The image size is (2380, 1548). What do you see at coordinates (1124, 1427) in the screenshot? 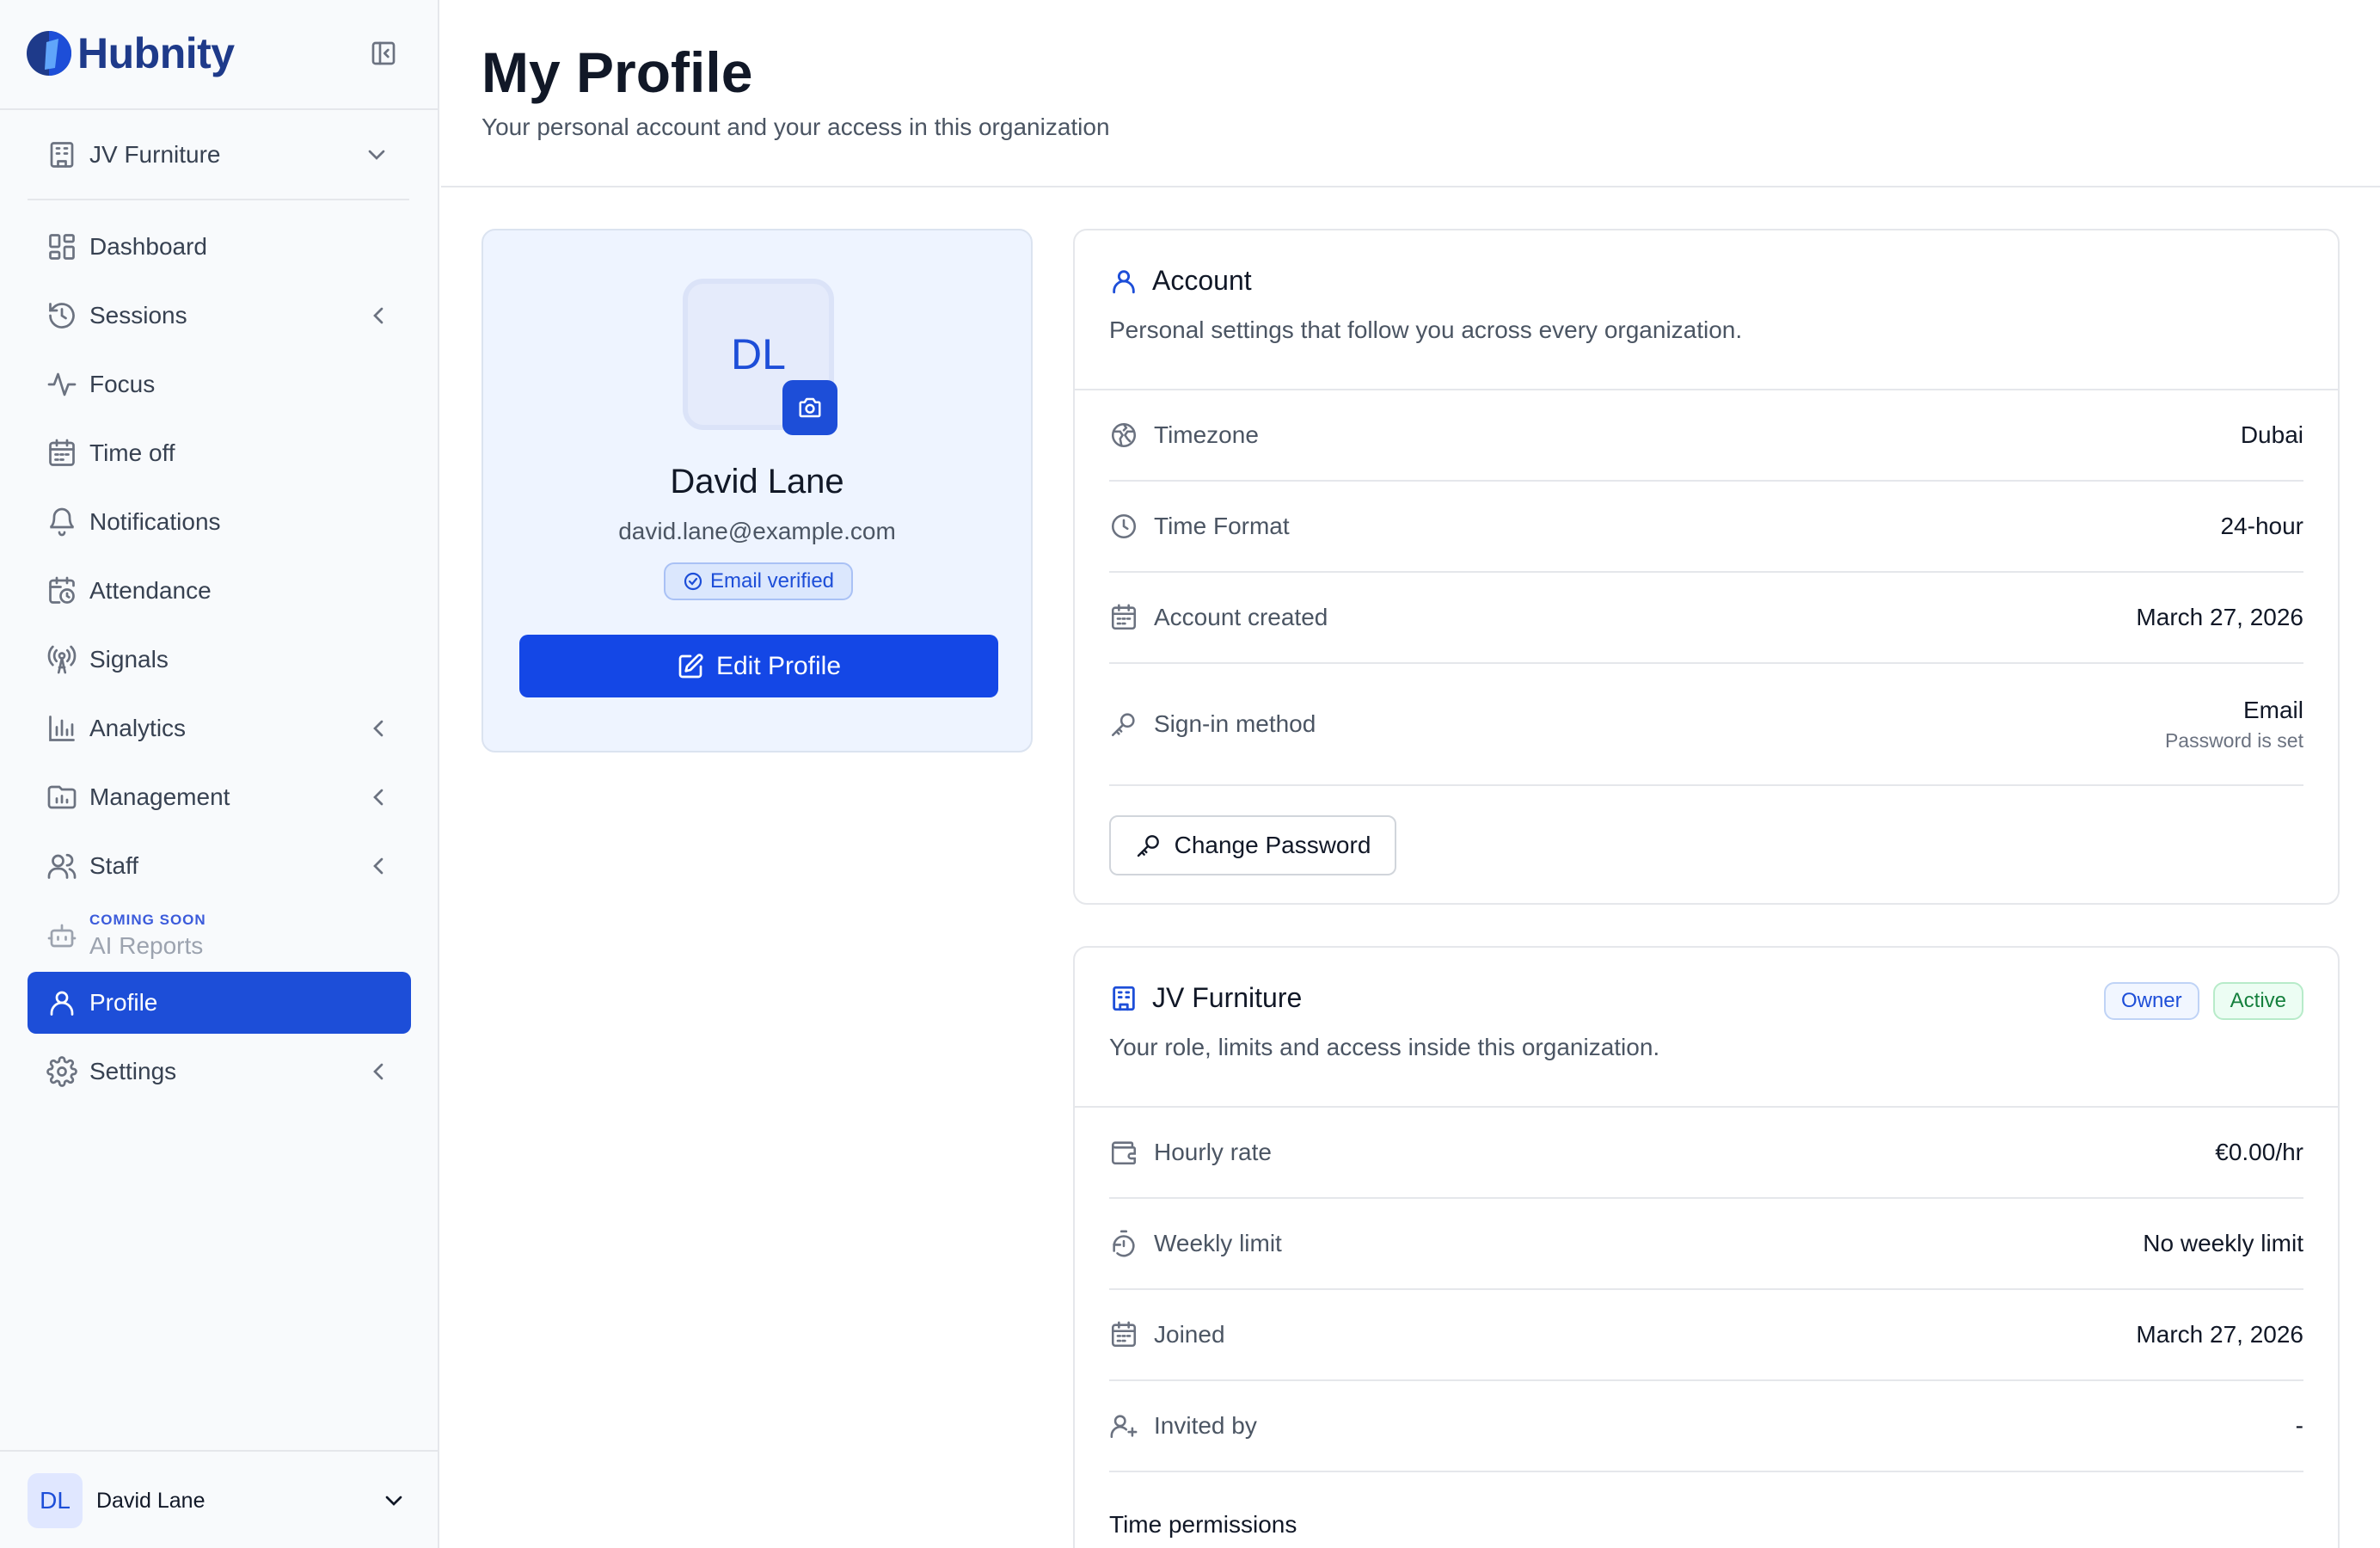
I see `user-plus-icon` at bounding box center [1124, 1427].